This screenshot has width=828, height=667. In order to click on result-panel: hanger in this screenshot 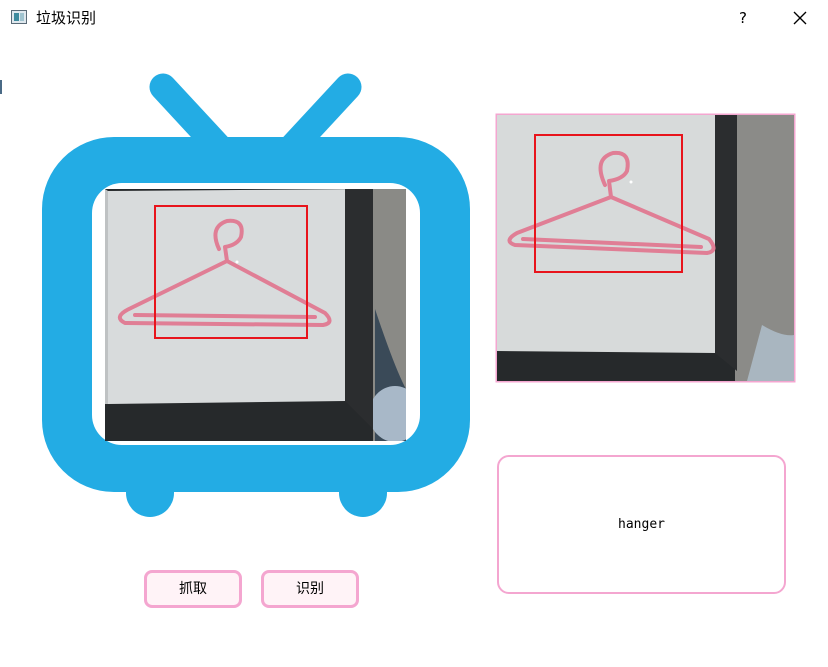, I will do `click(641, 524)`.